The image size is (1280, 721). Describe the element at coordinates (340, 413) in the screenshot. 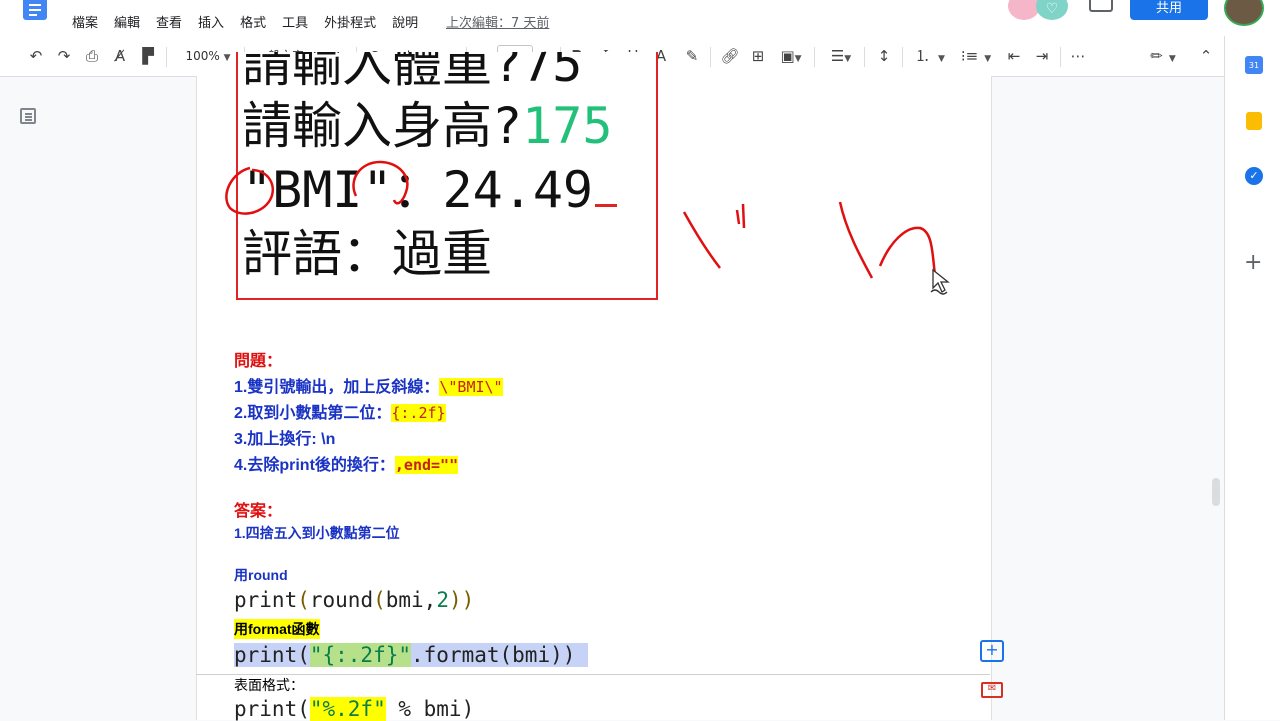

I see `question-2: 2.取到小數點第二位：{:.2f}` at that location.